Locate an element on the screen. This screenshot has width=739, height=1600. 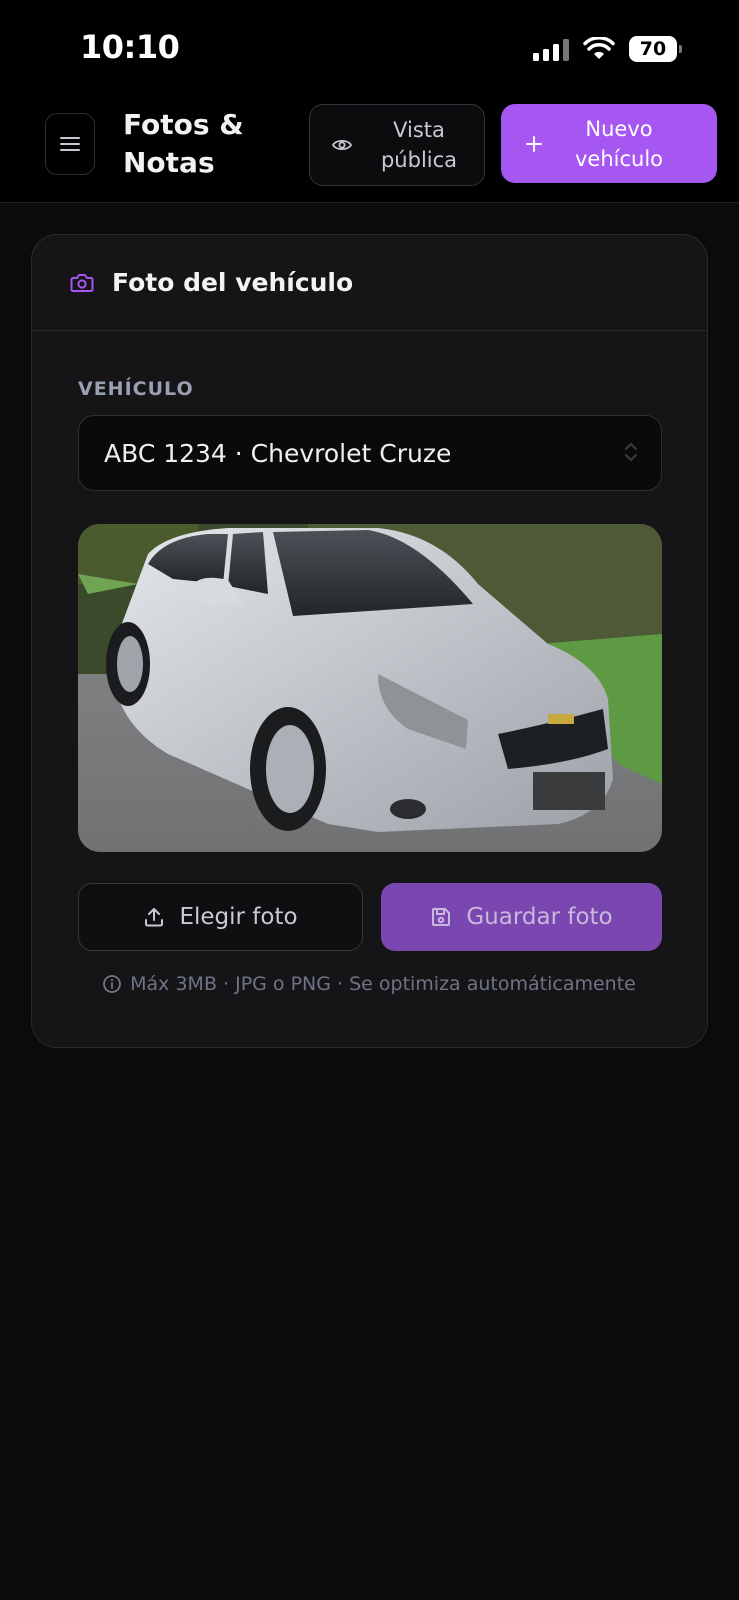
public-view-button: Vista pública is located at coordinates (397, 145).